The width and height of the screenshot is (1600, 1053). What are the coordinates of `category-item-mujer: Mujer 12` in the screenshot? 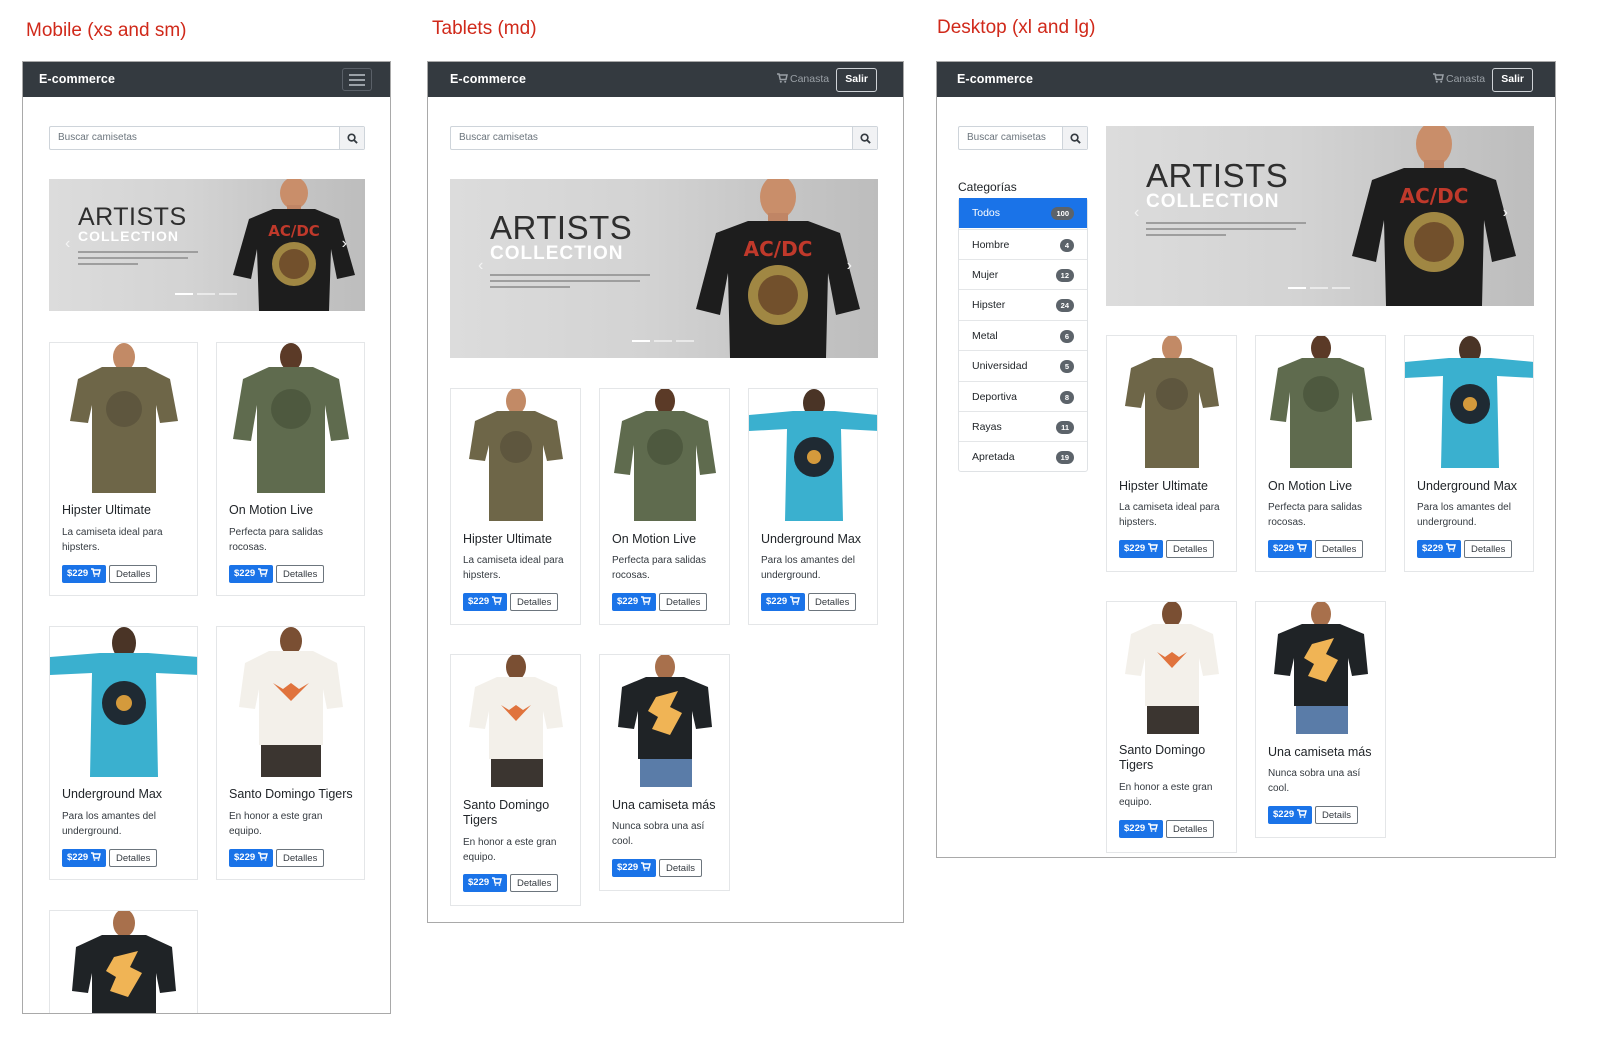 It's located at (1023, 274).